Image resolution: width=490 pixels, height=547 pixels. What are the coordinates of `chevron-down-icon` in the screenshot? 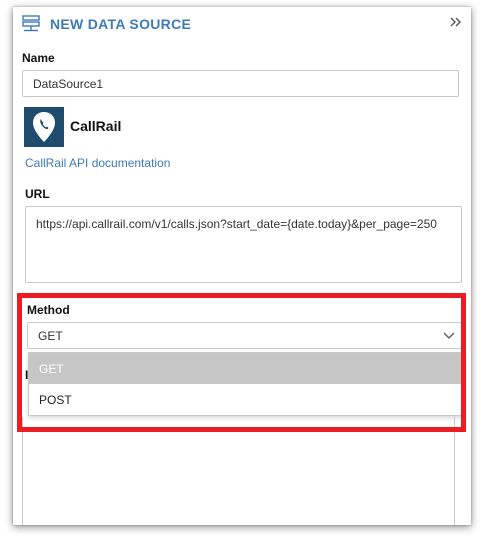 It's located at (449, 335).